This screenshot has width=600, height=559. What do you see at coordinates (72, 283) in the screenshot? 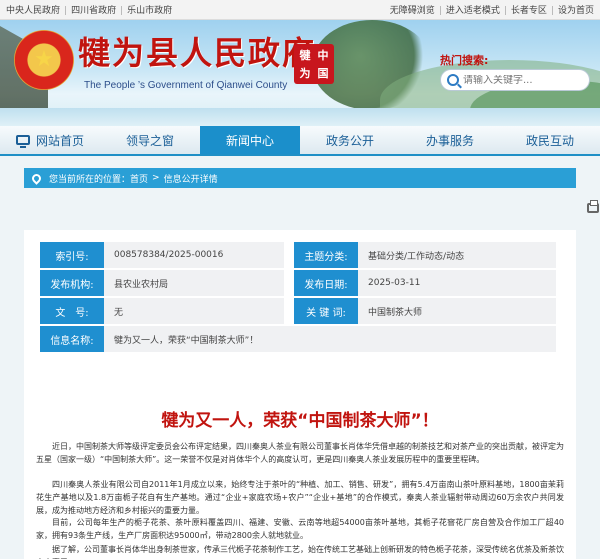
I see `publisher-label: 发布机构:` at bounding box center [72, 283].